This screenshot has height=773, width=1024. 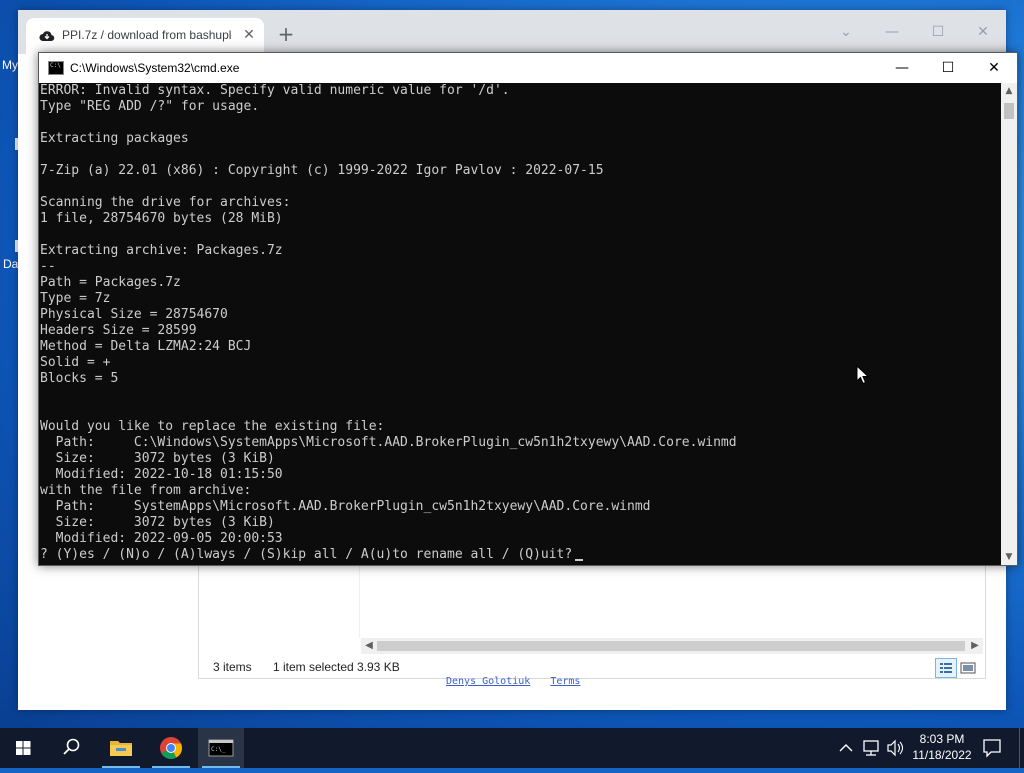 What do you see at coordinates (1009, 324) in the screenshot?
I see `vertical-scrollbar: ▲ ▼` at bounding box center [1009, 324].